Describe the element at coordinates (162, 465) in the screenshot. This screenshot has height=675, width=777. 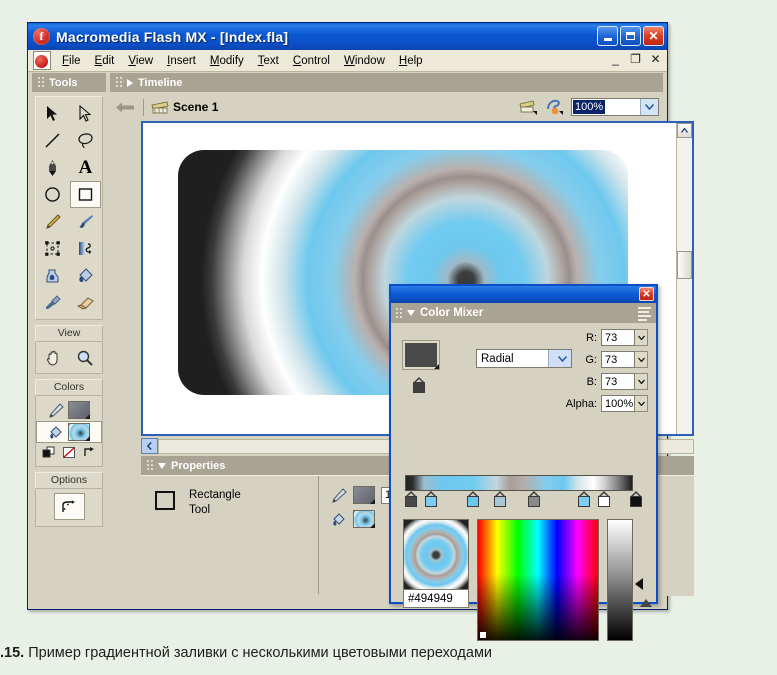
I see `properties-collapse-icon` at that location.